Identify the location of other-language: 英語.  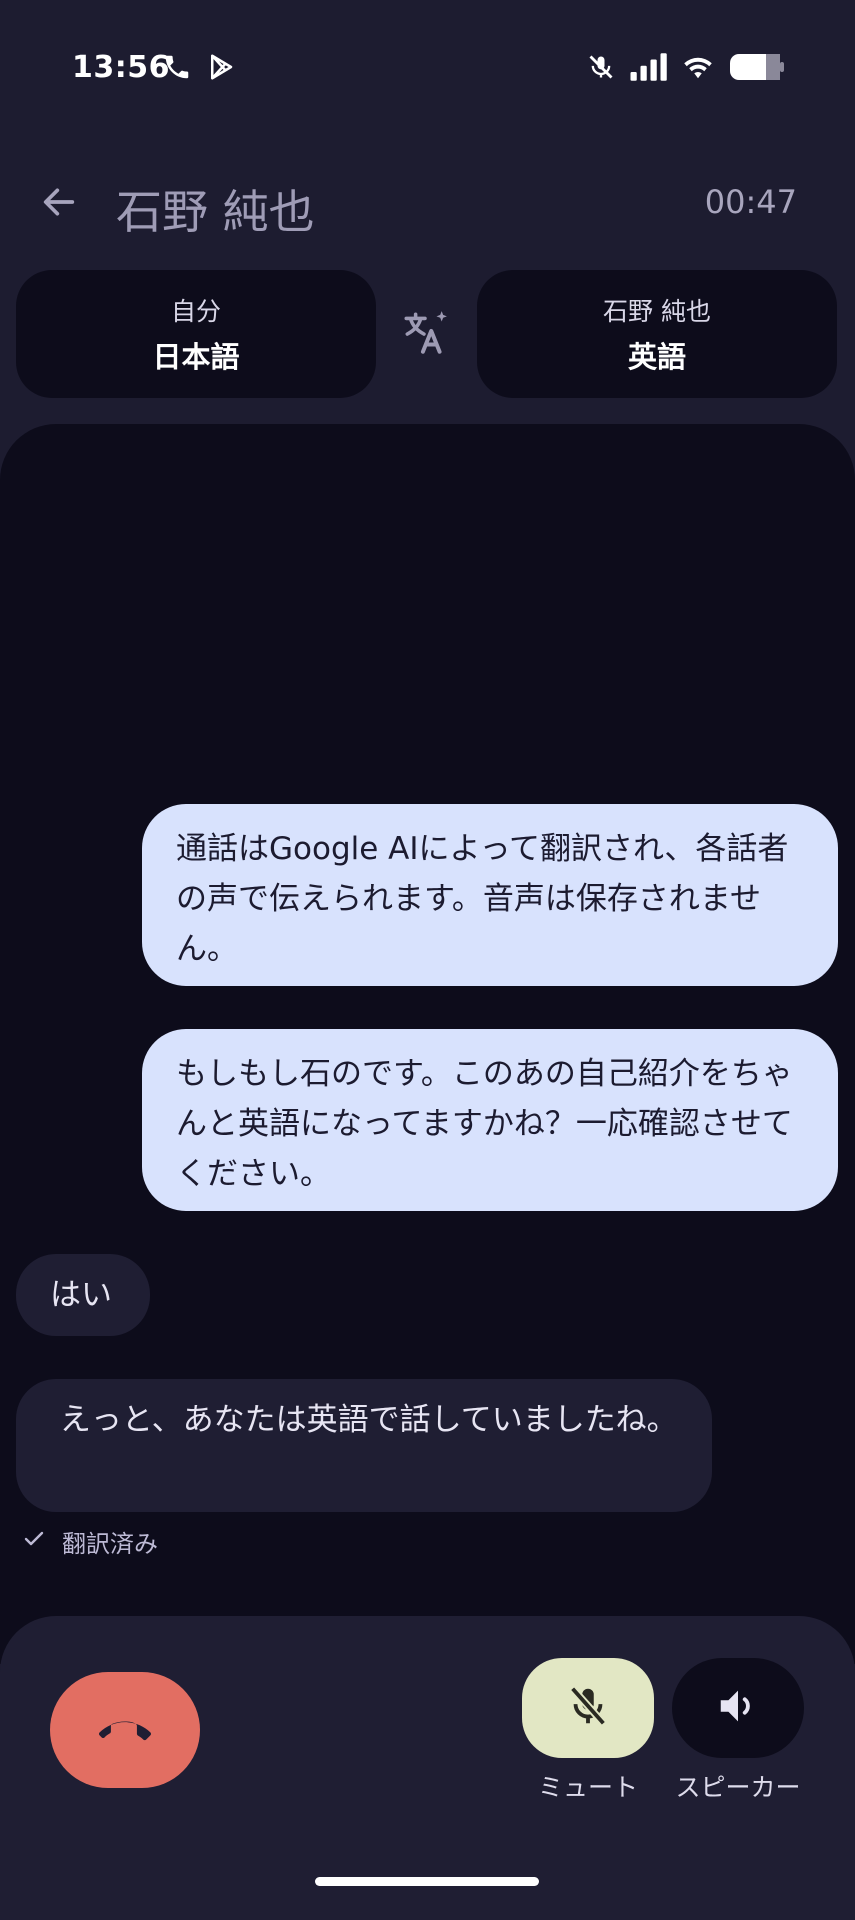
(656, 357).